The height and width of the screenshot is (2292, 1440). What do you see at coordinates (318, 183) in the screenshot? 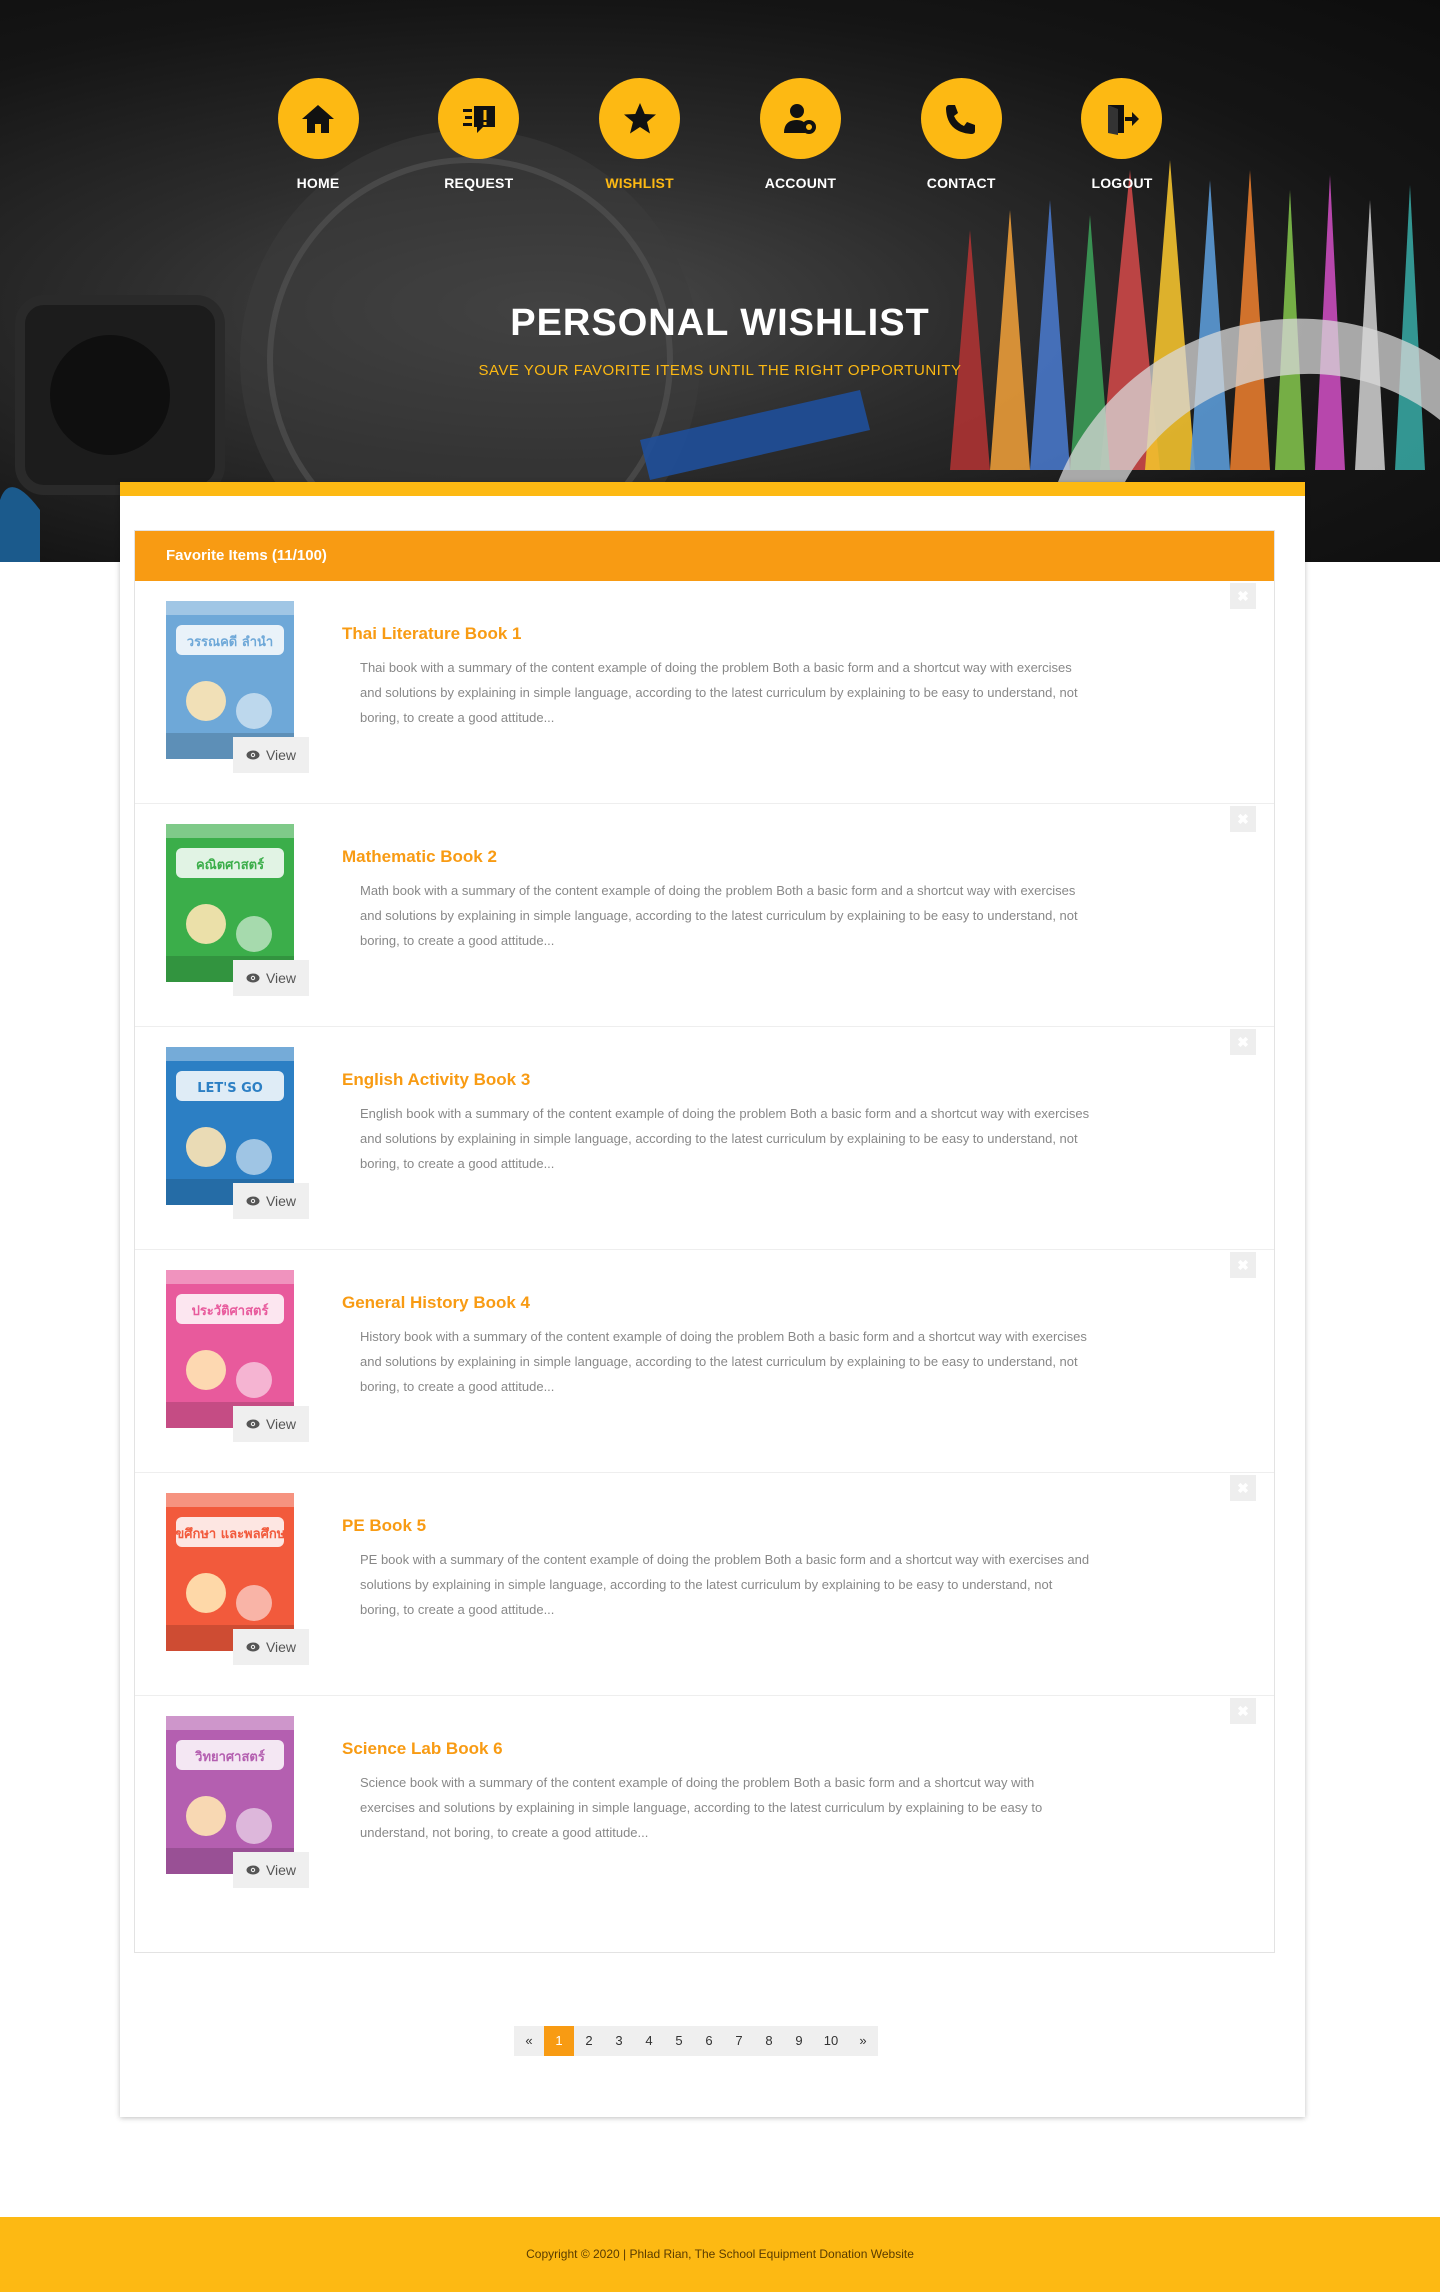
I see `nav-home-label: HOME` at bounding box center [318, 183].